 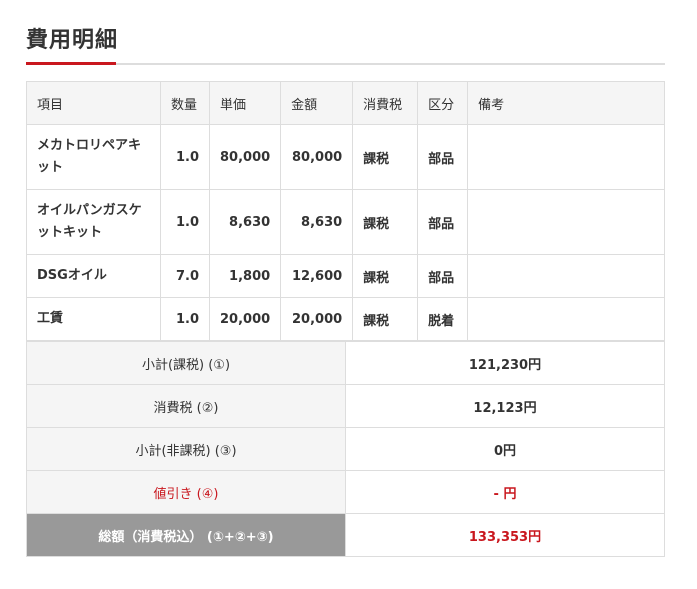 I want to click on table-row: DSGオイル 7.0 1,800 12,600 課税 部品, so click(x=345, y=276).